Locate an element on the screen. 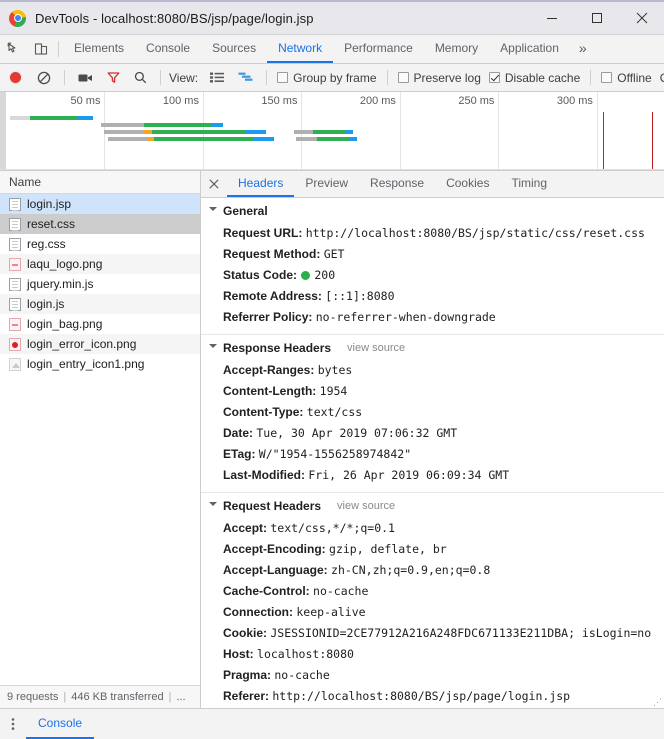  header-row: ETag: W/"1954-1556258974842" is located at coordinates (432, 454).